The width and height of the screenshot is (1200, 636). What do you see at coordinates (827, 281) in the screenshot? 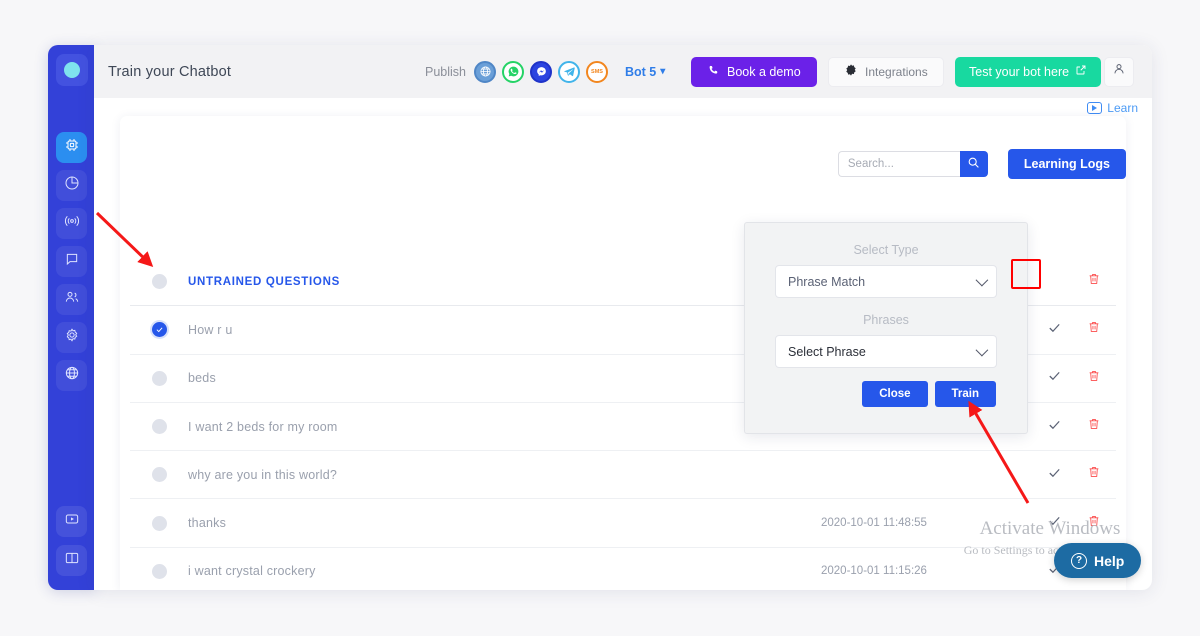
I see `select-type-value: Phrase Match` at bounding box center [827, 281].